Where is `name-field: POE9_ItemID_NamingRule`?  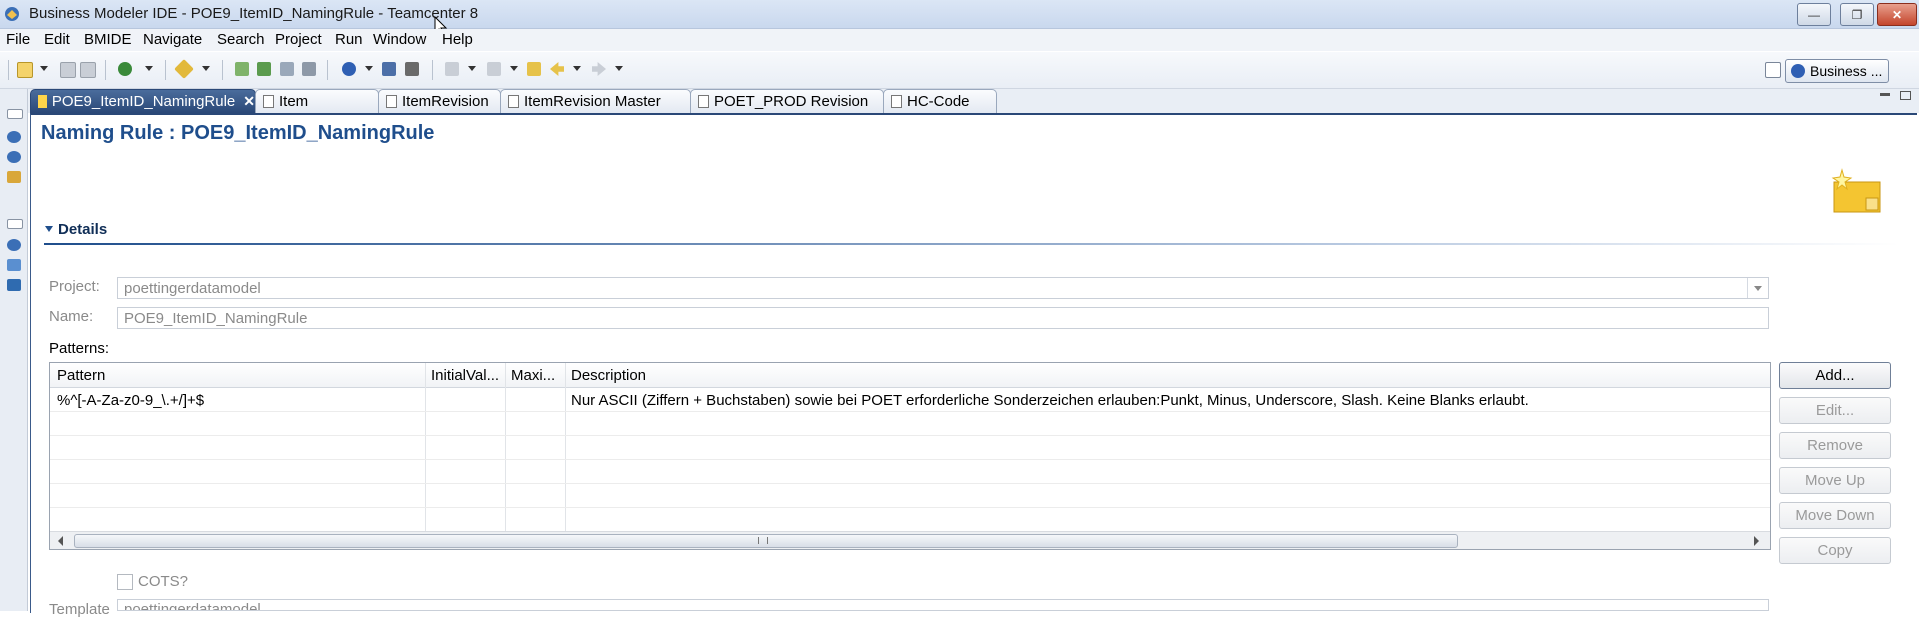 name-field: POE9_ItemID_NamingRule is located at coordinates (943, 318).